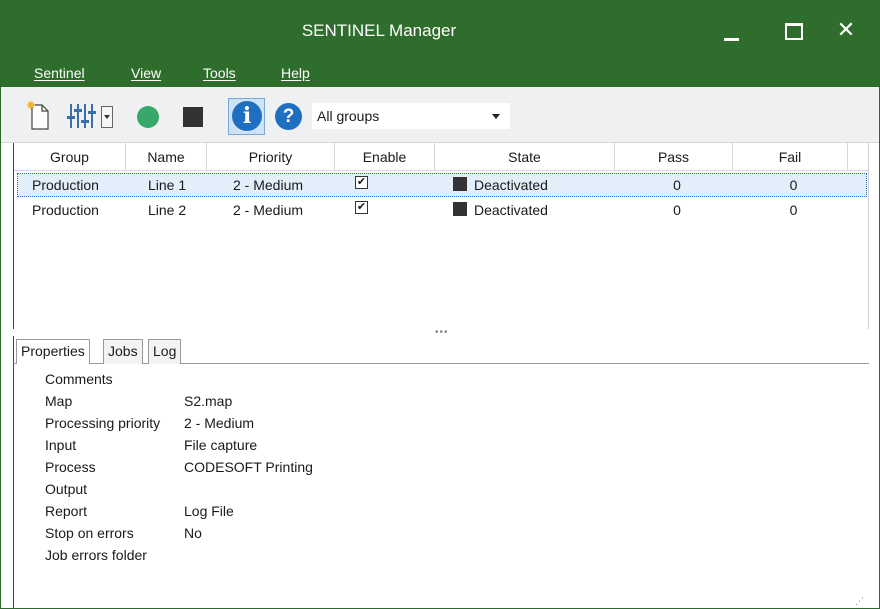 The image size is (880, 609). Describe the element at coordinates (295, 73) in the screenshot. I see `menu-help: Help` at that location.